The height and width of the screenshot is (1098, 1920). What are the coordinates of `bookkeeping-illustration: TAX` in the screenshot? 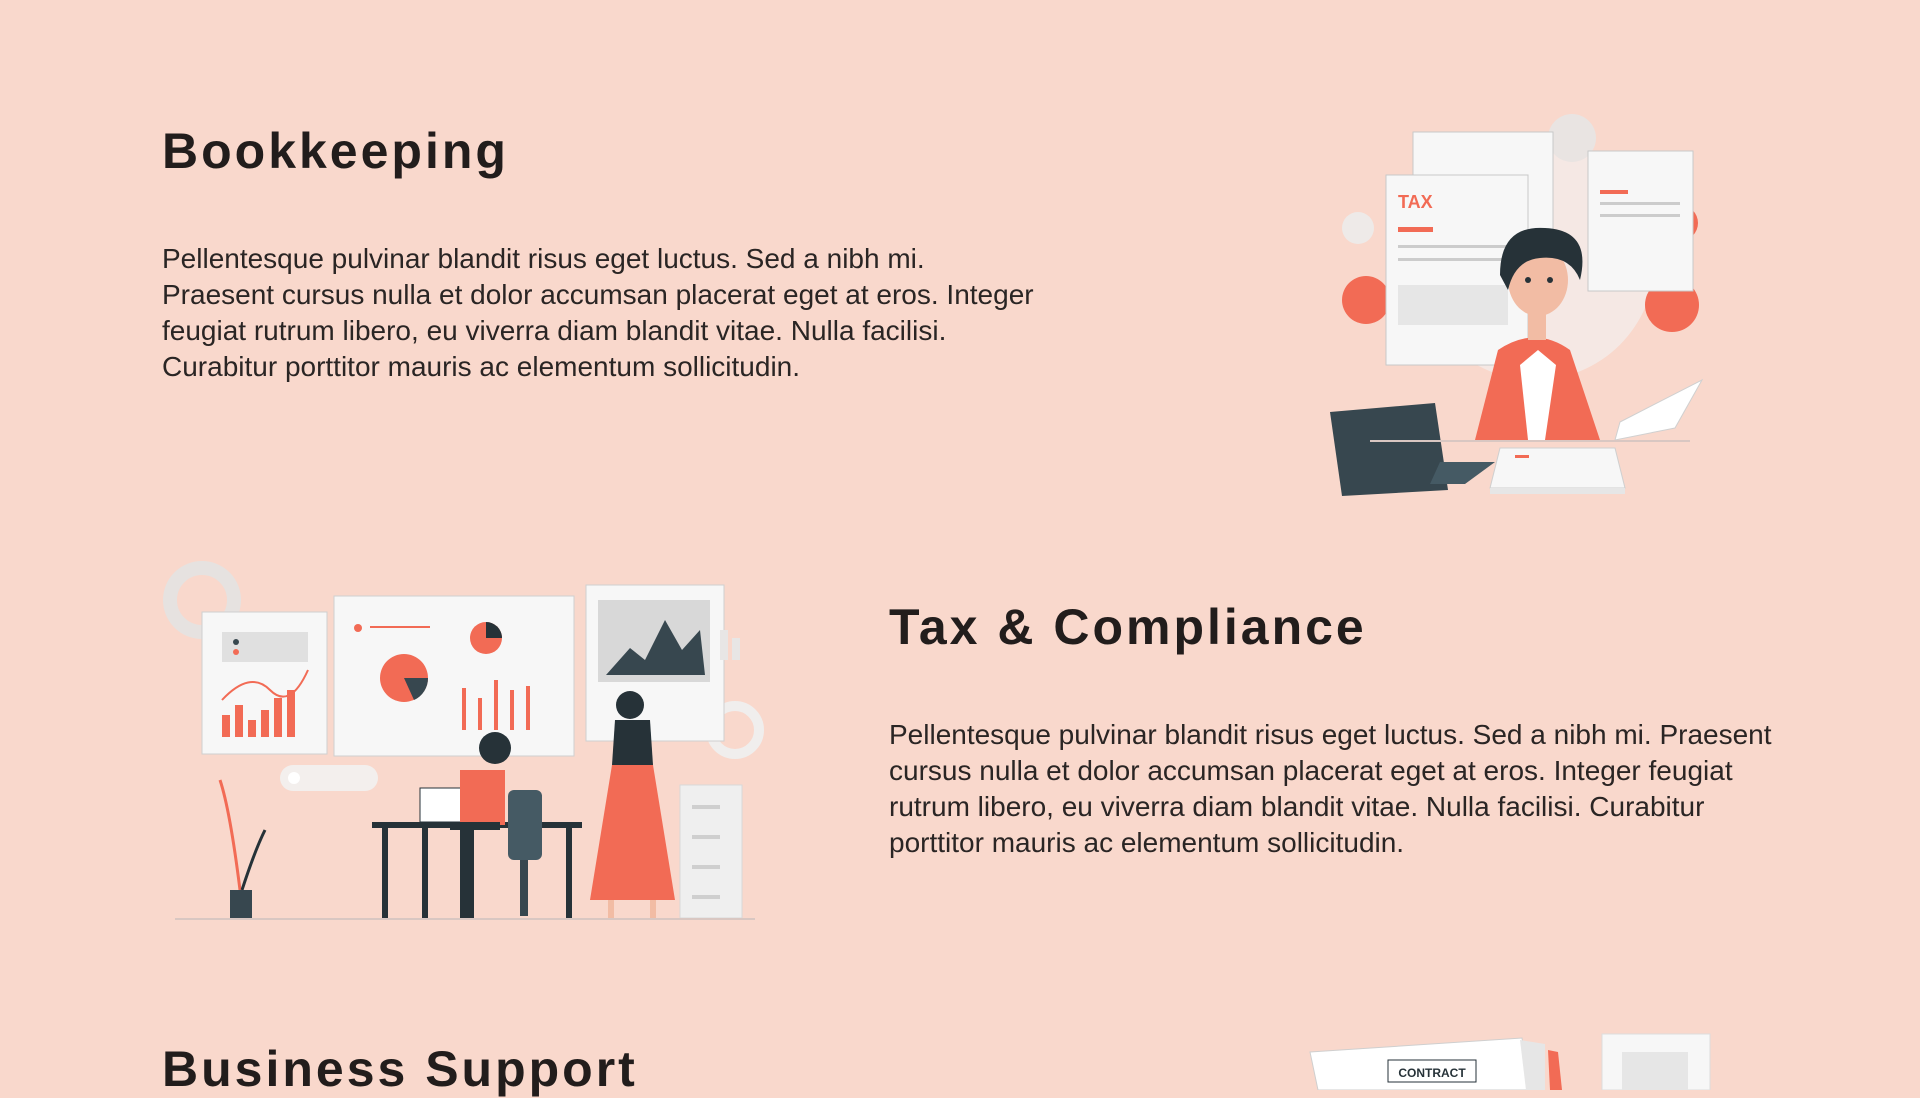 It's located at (1517, 305).